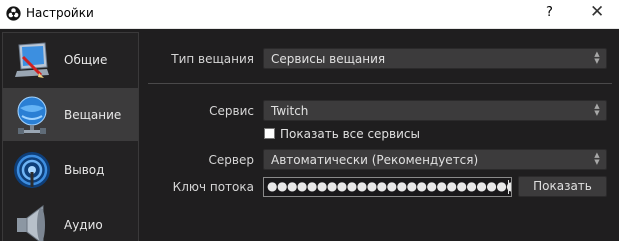 The width and height of the screenshot is (619, 241). What do you see at coordinates (435, 110) in the screenshot?
I see `service-select: Twitch ▲ ▼` at bounding box center [435, 110].